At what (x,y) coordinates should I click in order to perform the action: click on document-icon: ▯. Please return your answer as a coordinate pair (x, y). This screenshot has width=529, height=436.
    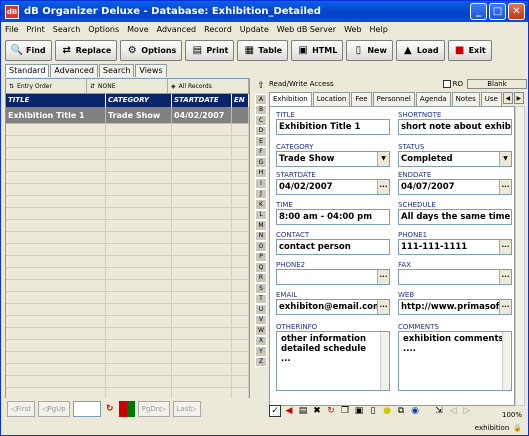
    Looking at the image, I should click on (373, 411).